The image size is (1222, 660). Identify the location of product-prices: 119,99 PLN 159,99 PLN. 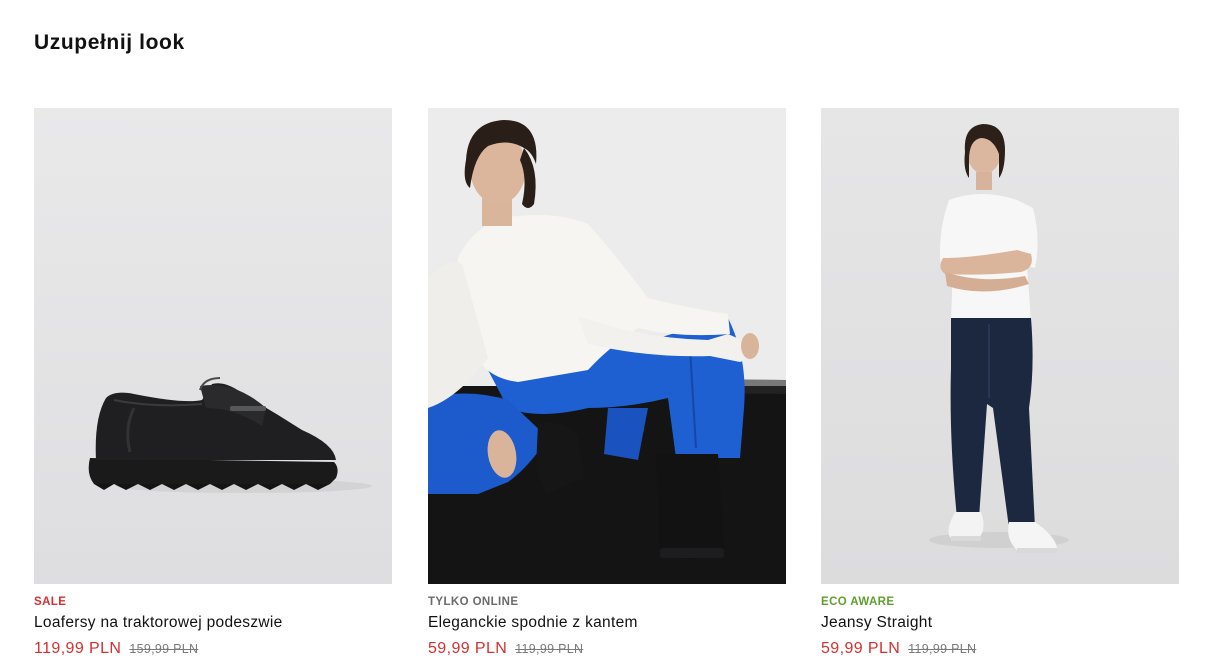
(213, 649).